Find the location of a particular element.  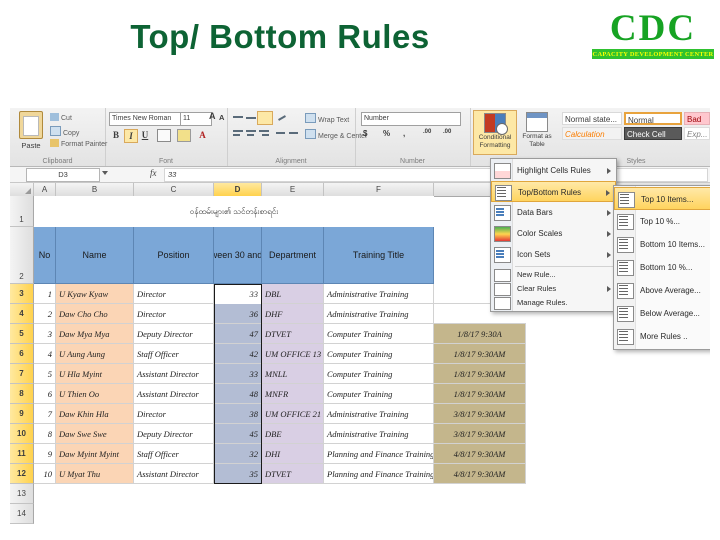

sheet-title-cell: ဝန်ထမ်းများ၏ သင်တန်းစာရင်း is located at coordinates (234, 212).